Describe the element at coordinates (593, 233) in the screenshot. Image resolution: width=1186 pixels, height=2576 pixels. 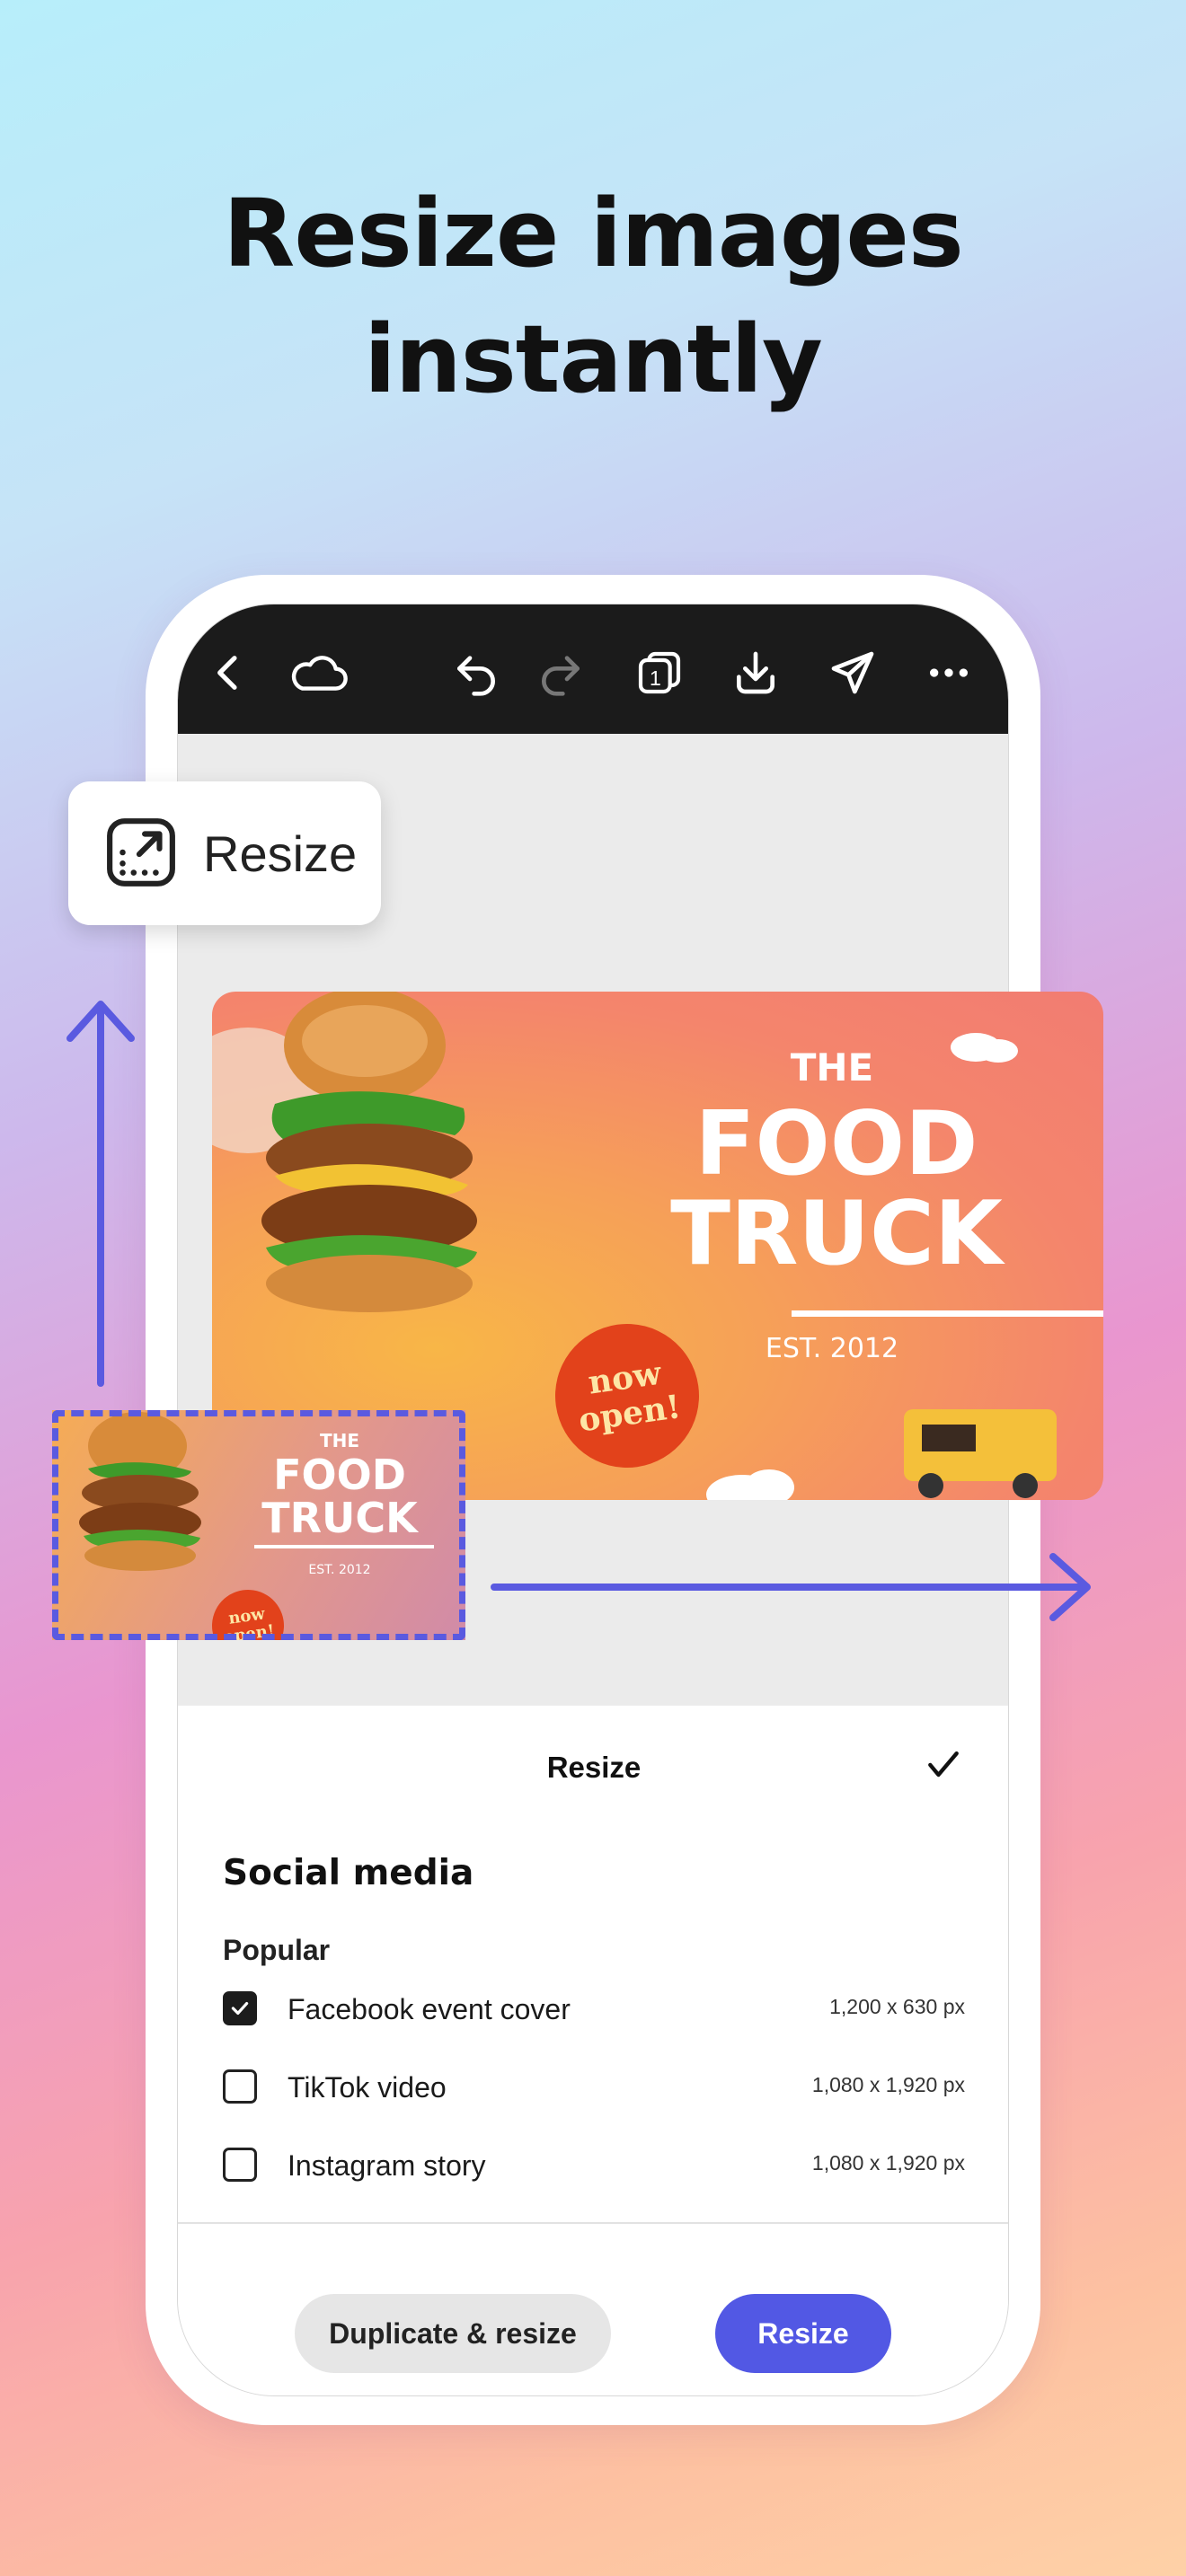
I see `headline-line-1: Resize images` at that location.